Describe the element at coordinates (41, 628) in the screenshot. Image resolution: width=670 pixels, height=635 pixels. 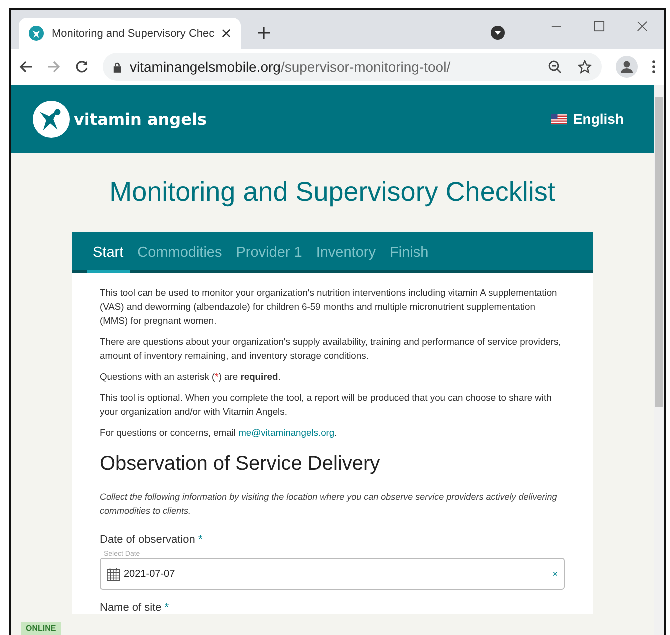
I see `status-badge: ONLINE` at that location.